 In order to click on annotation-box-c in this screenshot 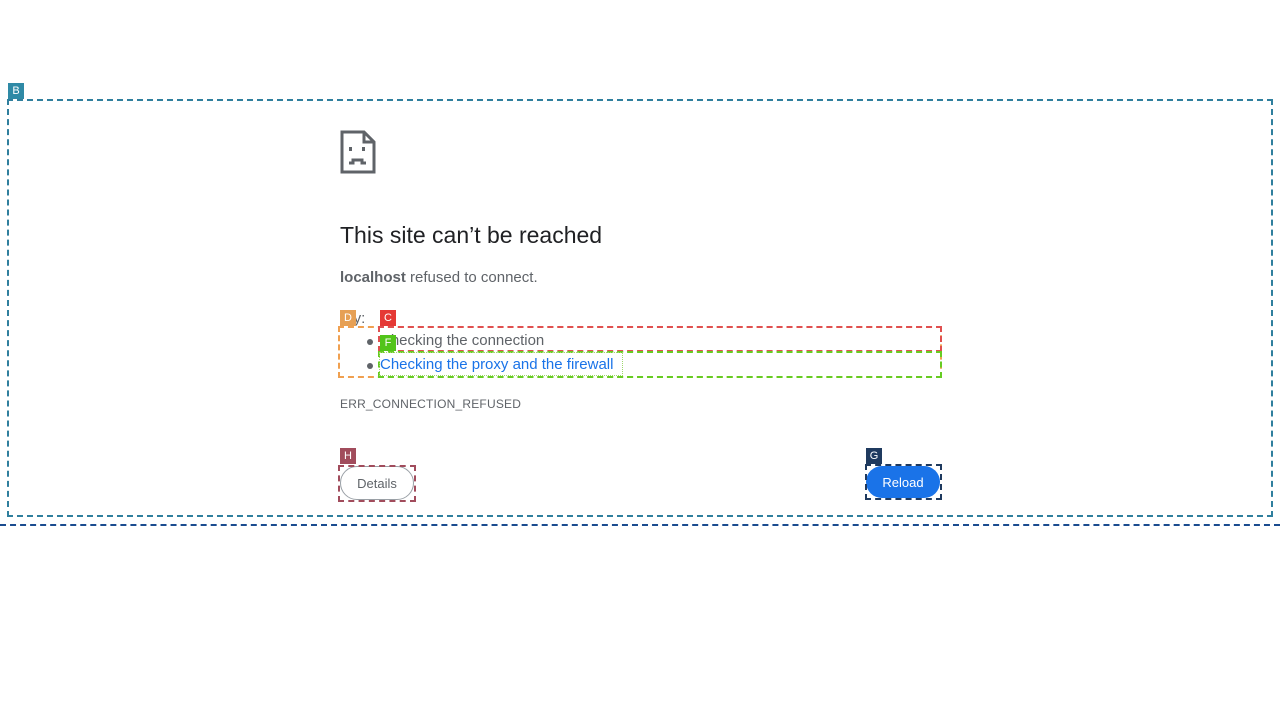, I will do `click(660, 339)`.